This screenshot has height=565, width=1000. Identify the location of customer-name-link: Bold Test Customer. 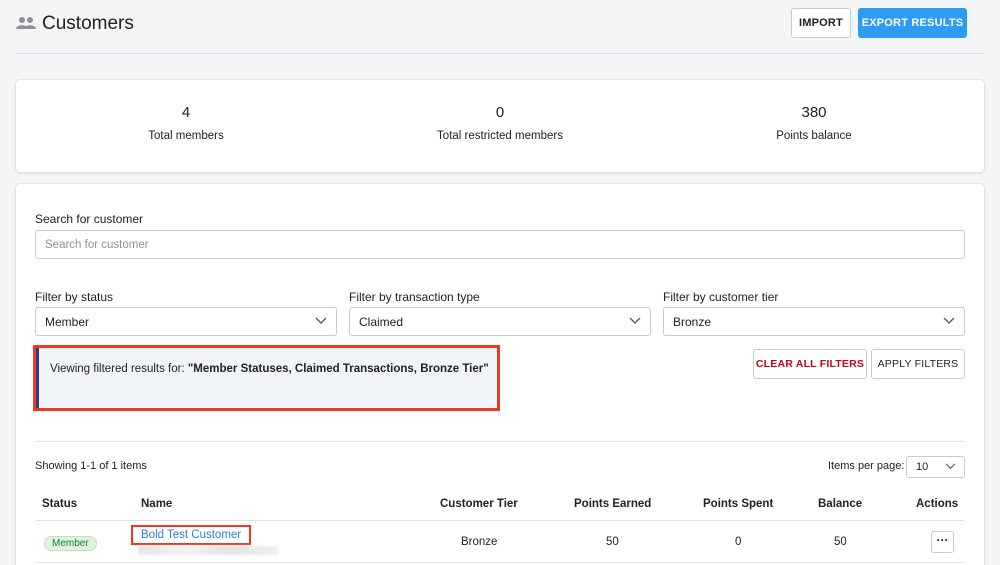
(191, 535).